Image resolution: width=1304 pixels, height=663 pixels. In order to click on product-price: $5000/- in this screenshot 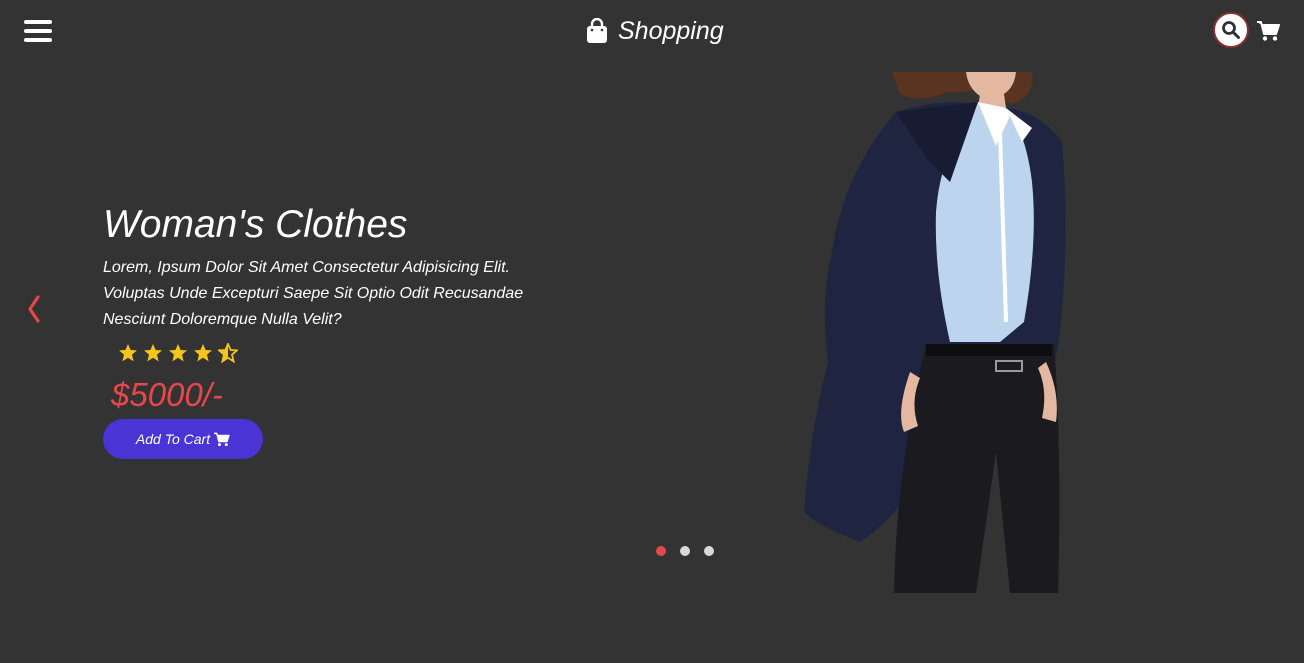, I will do `click(167, 394)`.